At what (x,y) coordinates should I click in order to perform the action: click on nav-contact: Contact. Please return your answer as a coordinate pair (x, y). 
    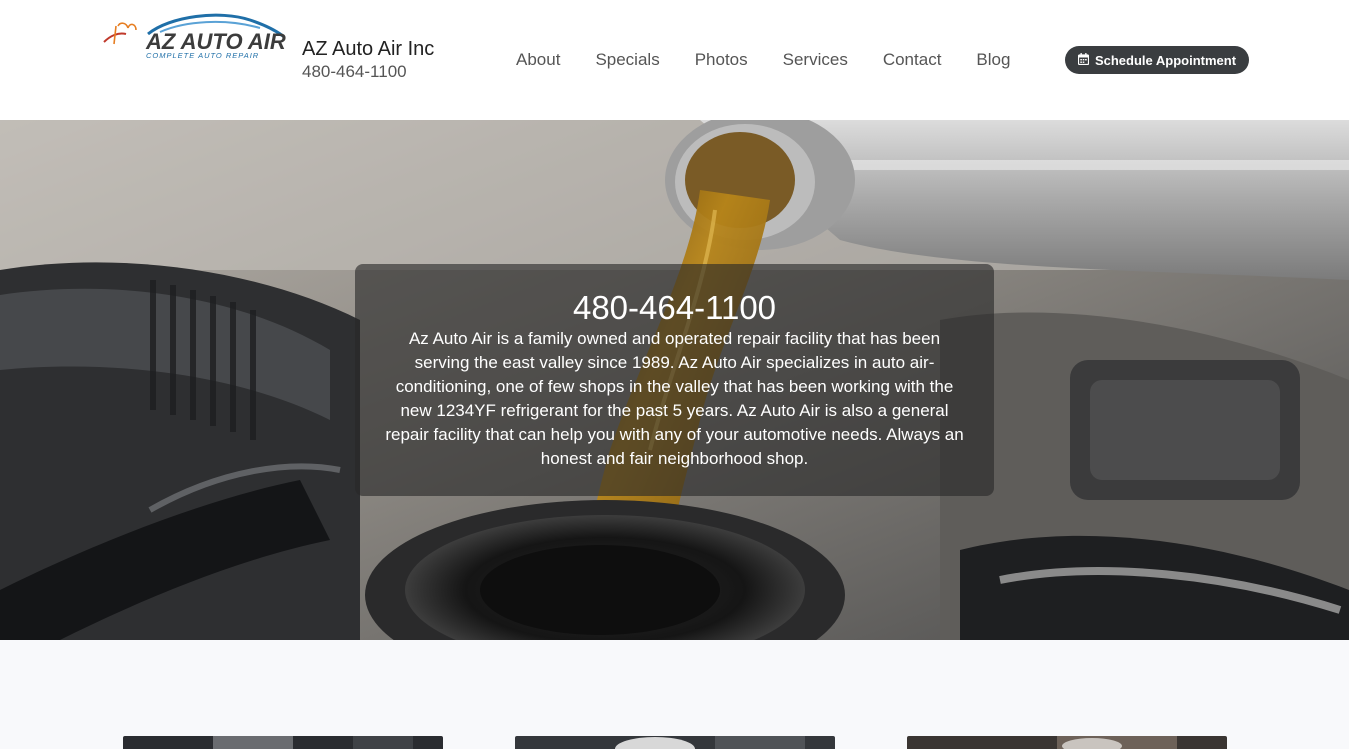
    Looking at the image, I should click on (912, 60).